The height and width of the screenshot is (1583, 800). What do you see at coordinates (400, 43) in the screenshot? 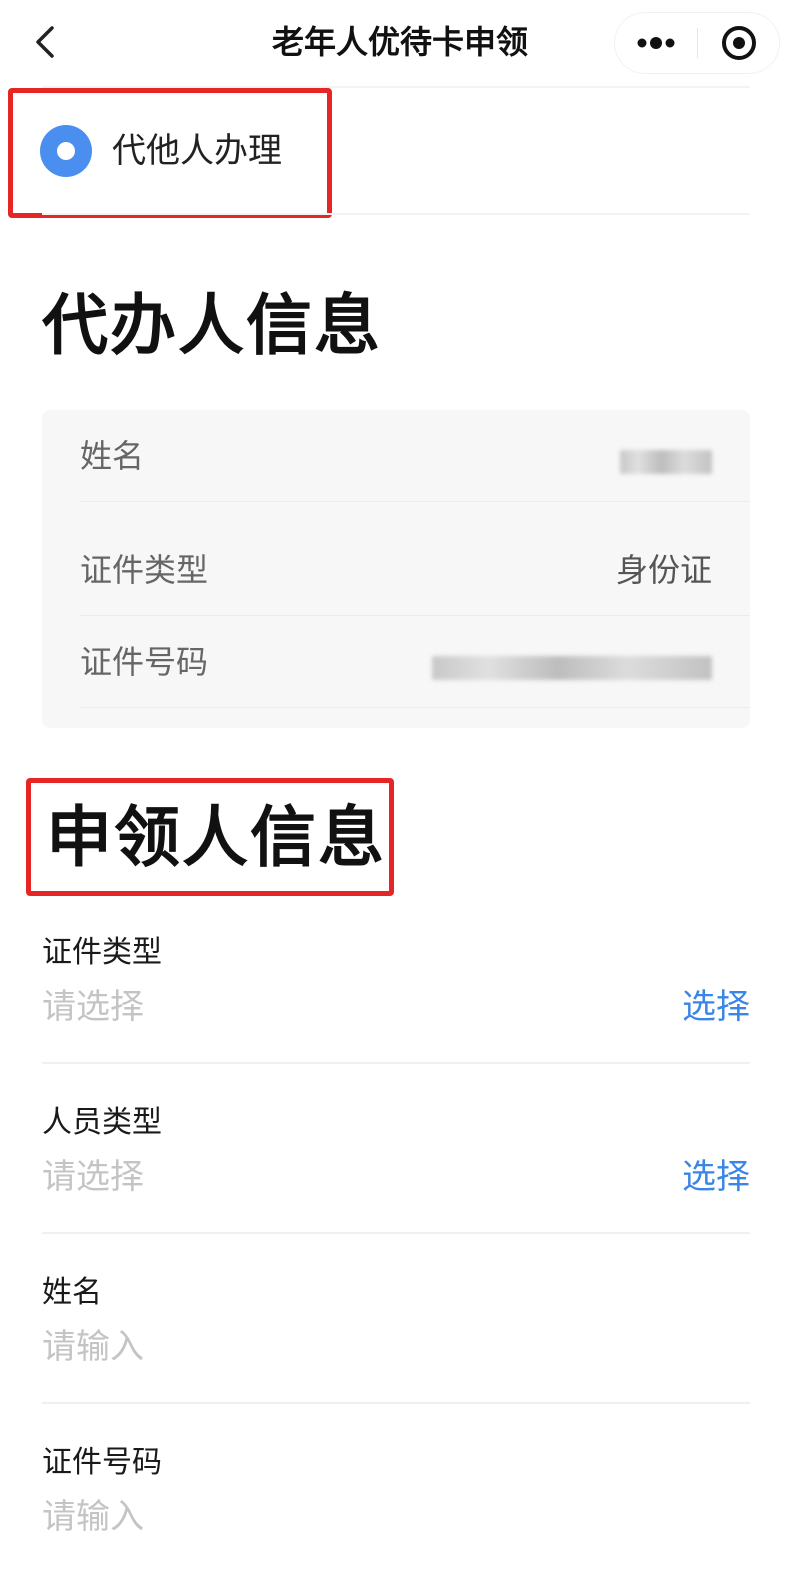
I see `nav-bar: 老年人优待卡申领` at bounding box center [400, 43].